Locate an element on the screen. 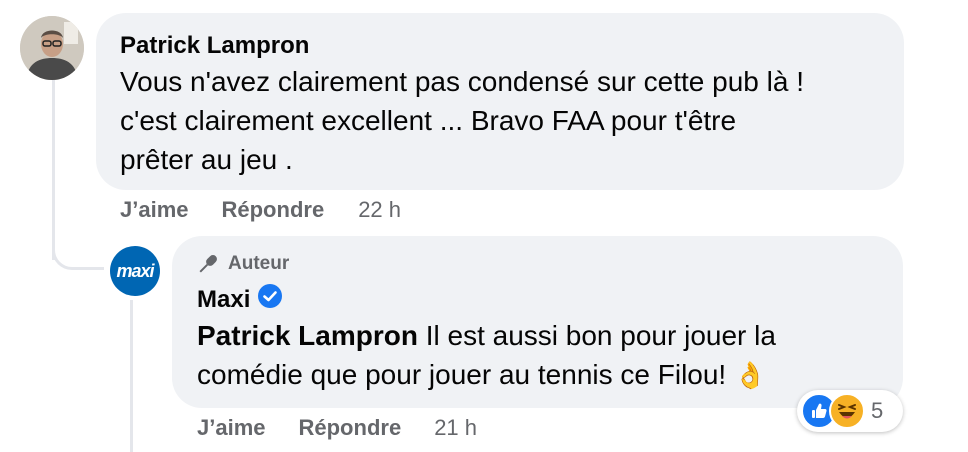 This screenshot has height=452, width=968. user-avatar is located at coordinates (52, 48).